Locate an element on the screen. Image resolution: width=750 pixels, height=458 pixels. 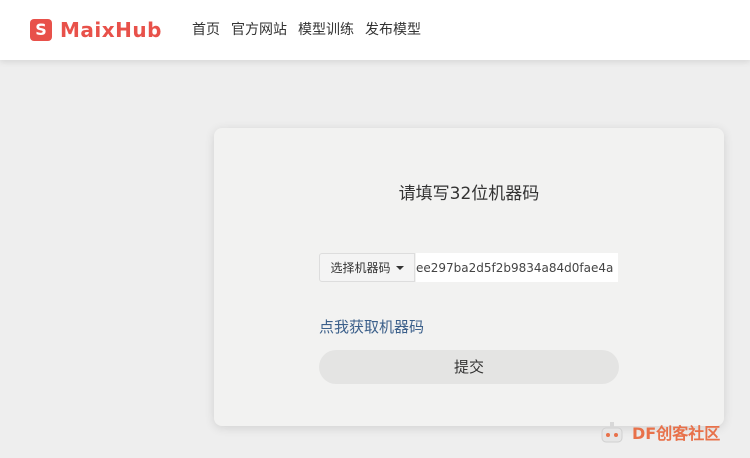
submit-button: 提交 is located at coordinates (469, 367).